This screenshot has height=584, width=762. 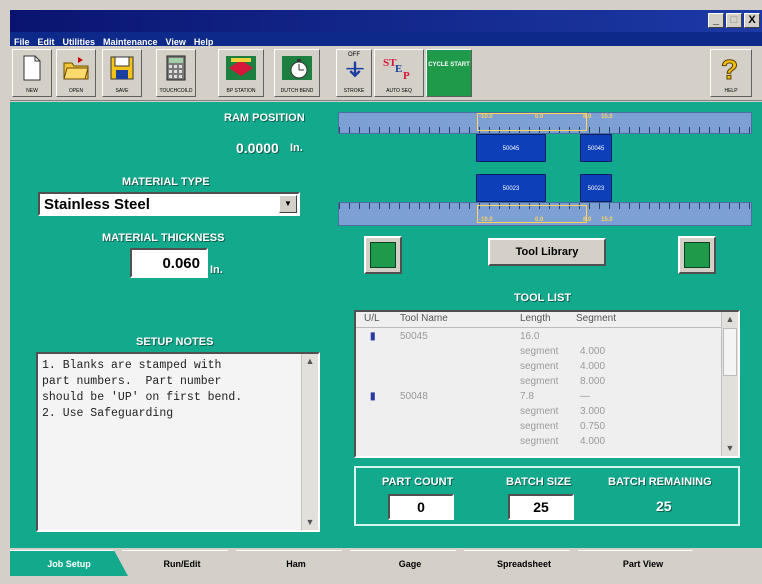 What do you see at coordinates (585, 396) in the screenshot?
I see `segment-cell: —` at bounding box center [585, 396].